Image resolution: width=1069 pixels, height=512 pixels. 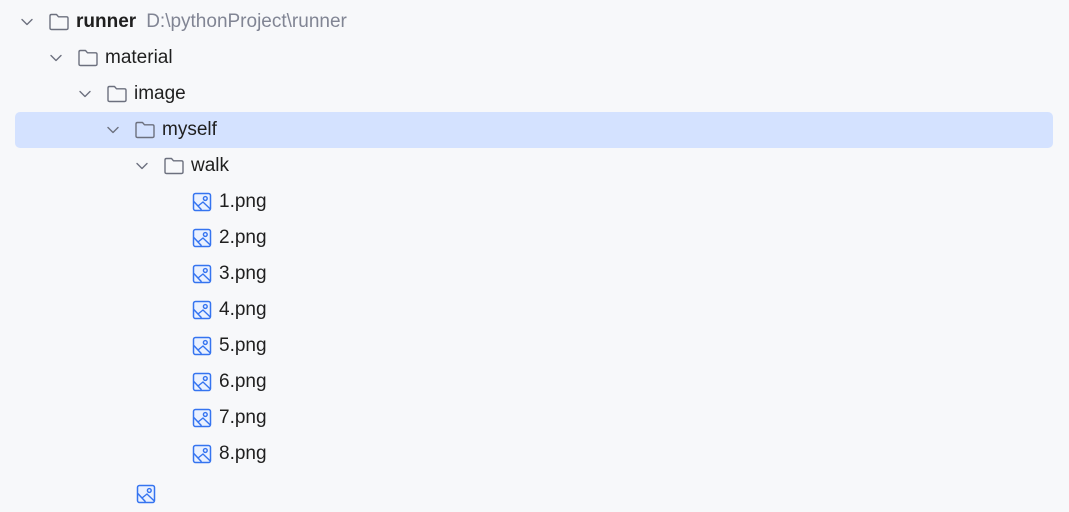 I want to click on tree-item-walk: walk, so click(x=534, y=166).